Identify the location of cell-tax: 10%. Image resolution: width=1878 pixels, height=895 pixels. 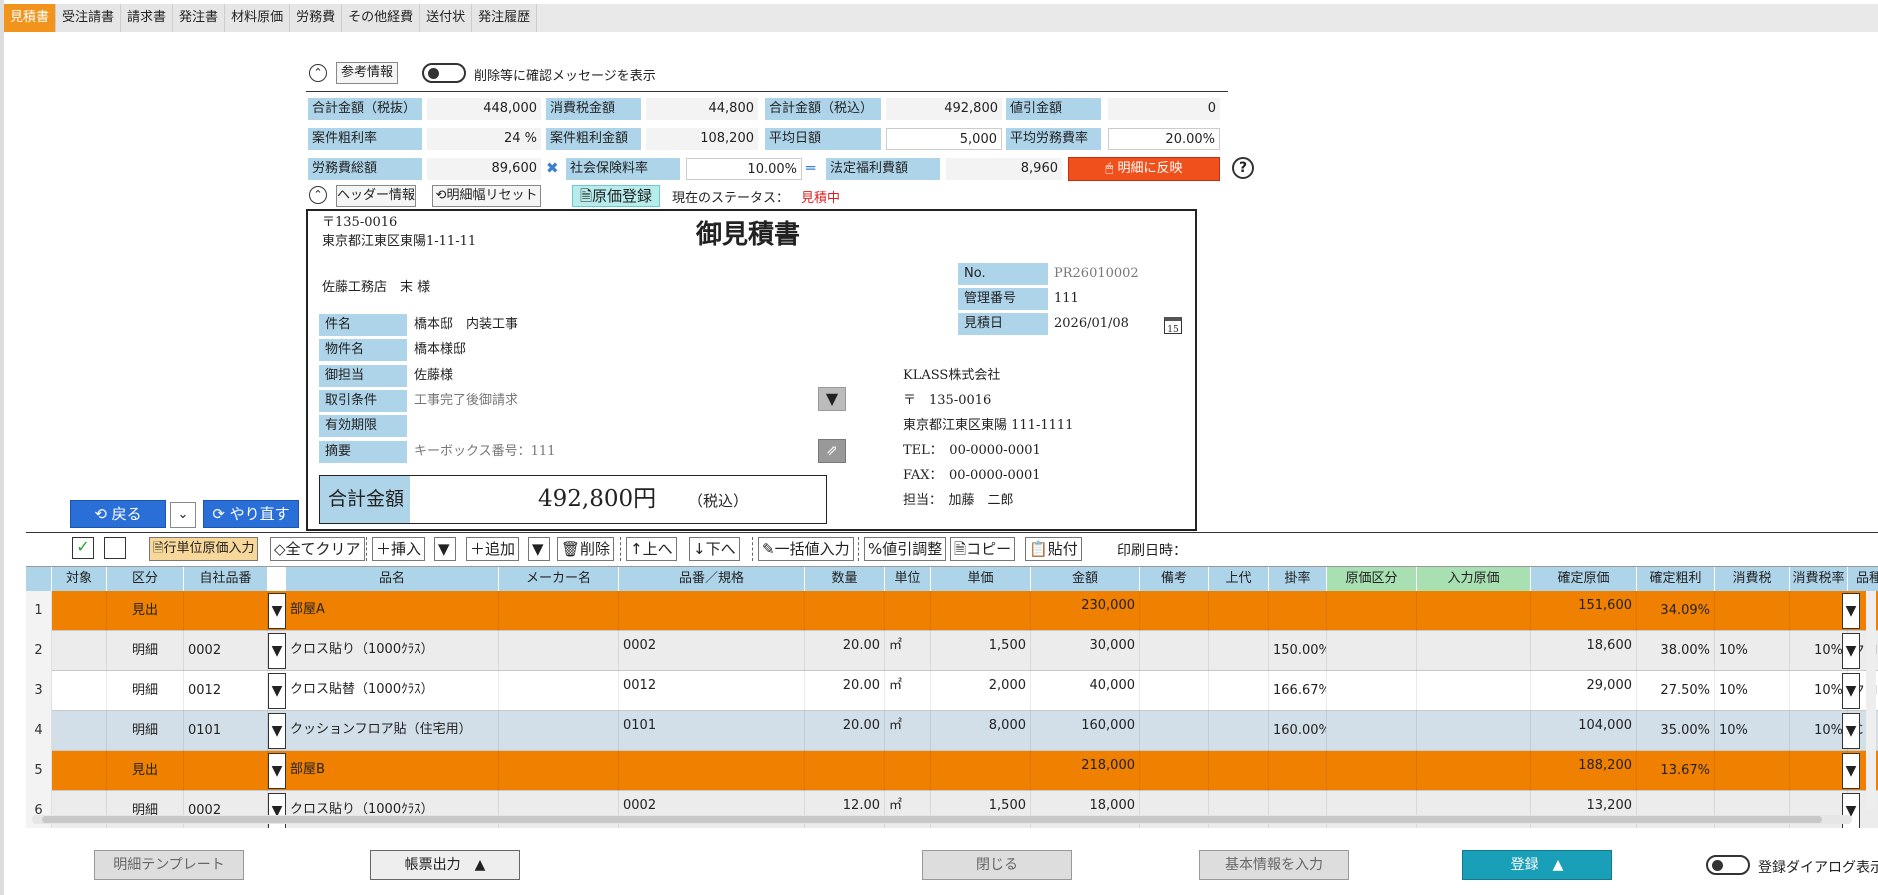
(1752, 691).